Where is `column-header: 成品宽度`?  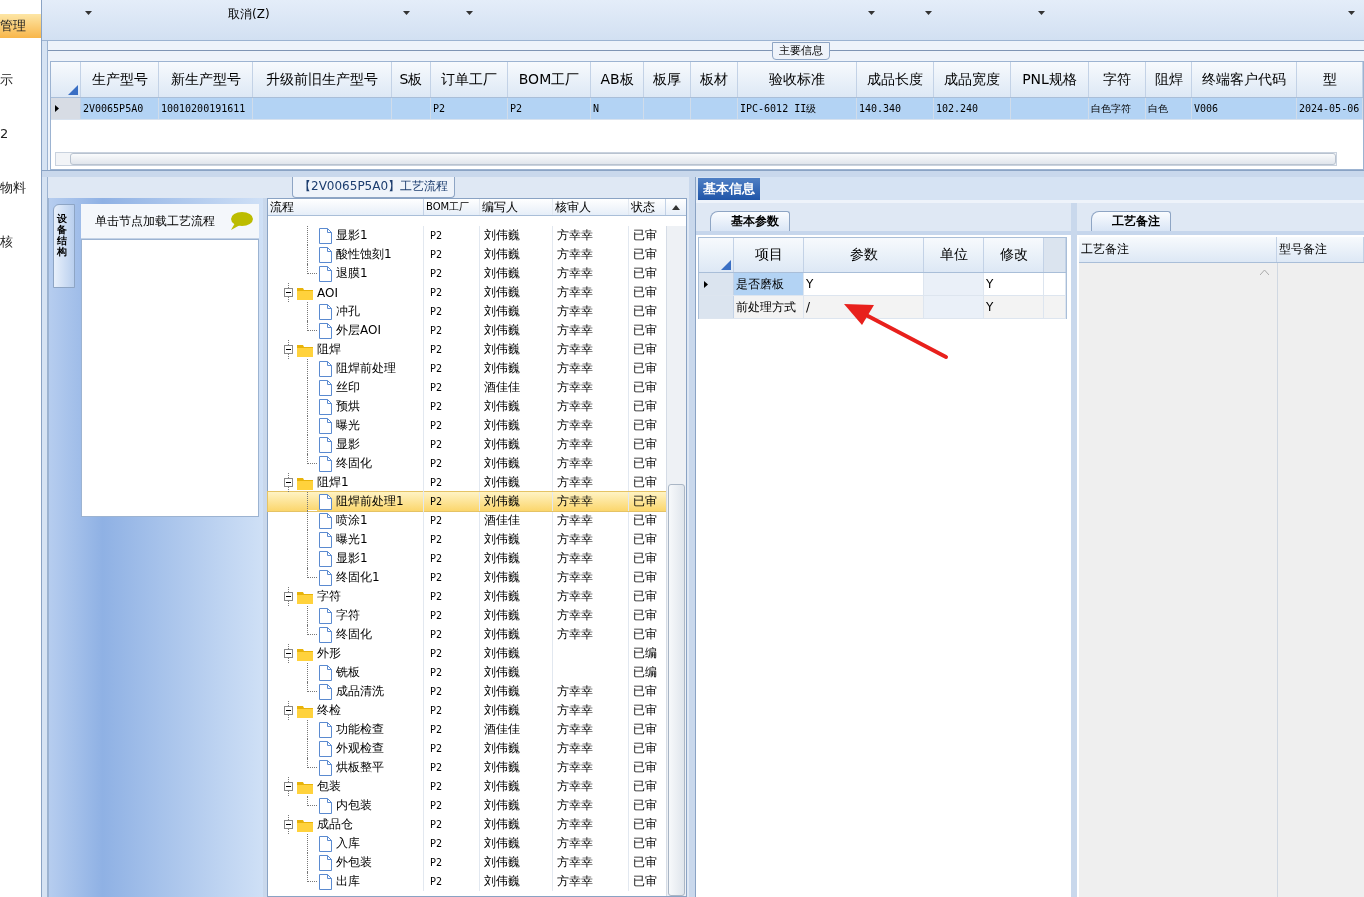 column-header: 成品宽度 is located at coordinates (972, 79).